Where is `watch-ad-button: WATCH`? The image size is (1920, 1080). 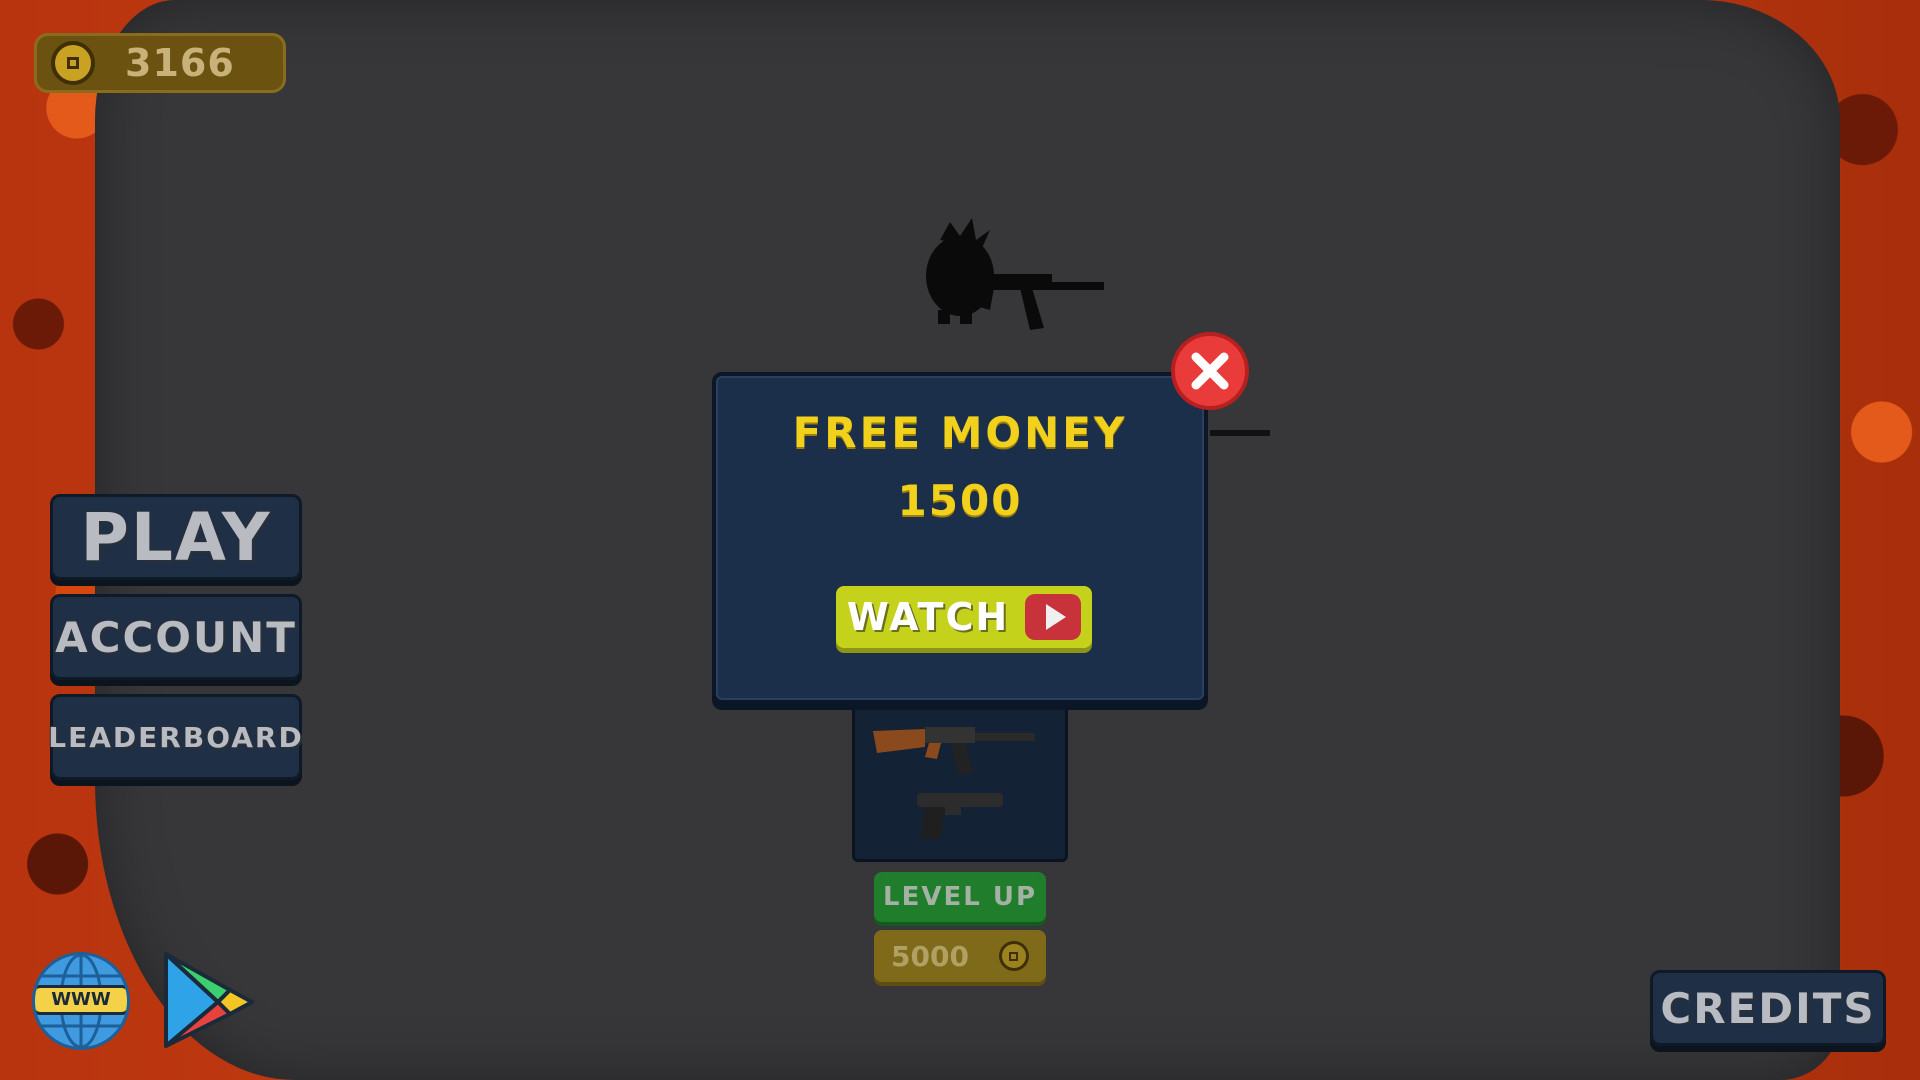
watch-ad-button: WATCH is located at coordinates (964, 617).